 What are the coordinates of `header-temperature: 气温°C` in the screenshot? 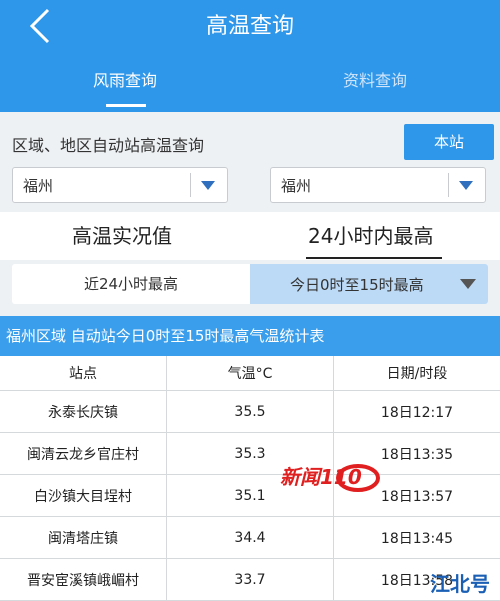 It's located at (250, 374).